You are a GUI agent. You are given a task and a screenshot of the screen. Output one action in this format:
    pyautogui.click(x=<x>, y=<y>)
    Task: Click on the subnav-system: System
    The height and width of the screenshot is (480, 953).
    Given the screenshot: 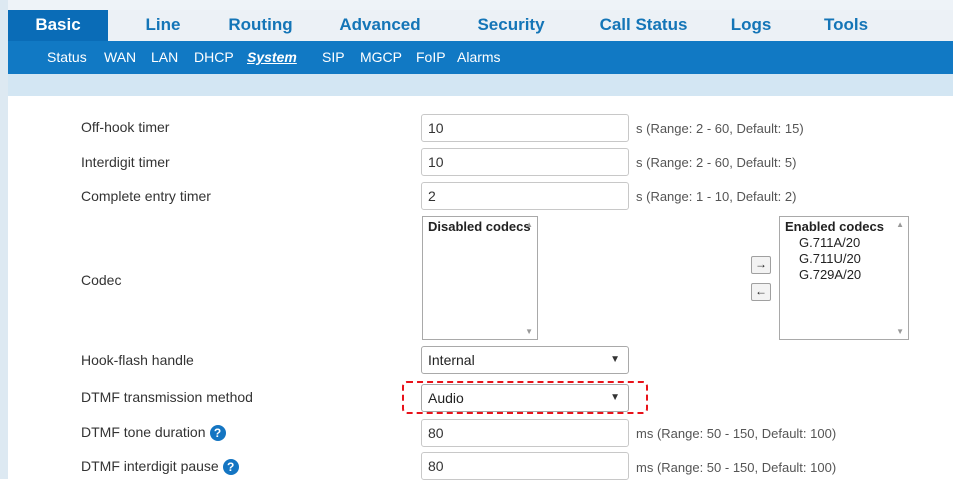 What is the action you would take?
    pyautogui.click(x=272, y=57)
    